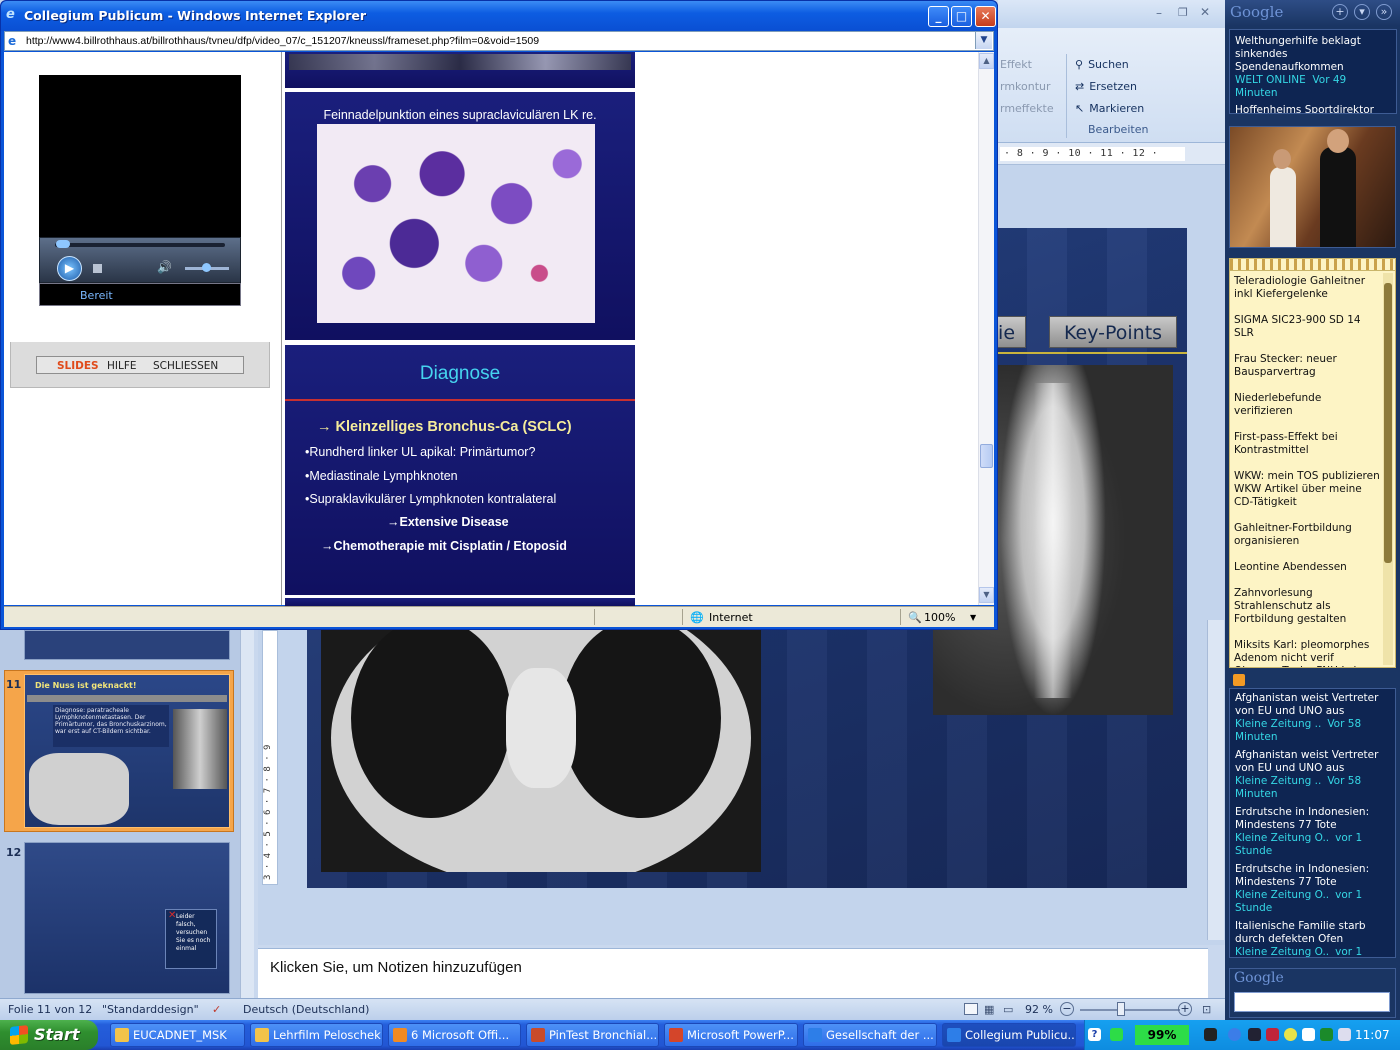 Image resolution: width=1400 pixels, height=1050 pixels. Describe the element at coordinates (986, 328) in the screenshot. I see `ie-scrollbar` at that location.